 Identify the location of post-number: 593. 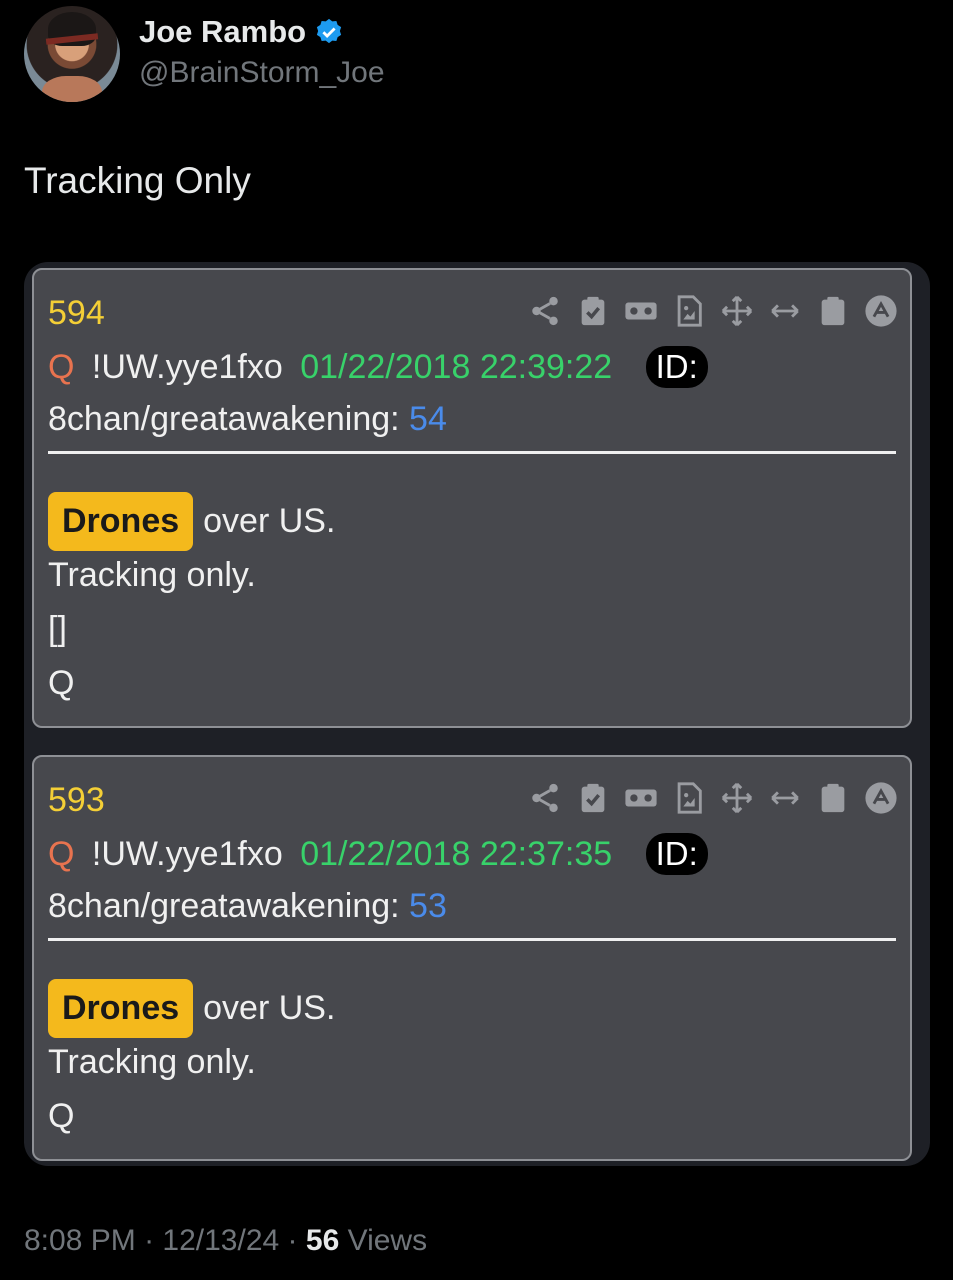
(76, 800).